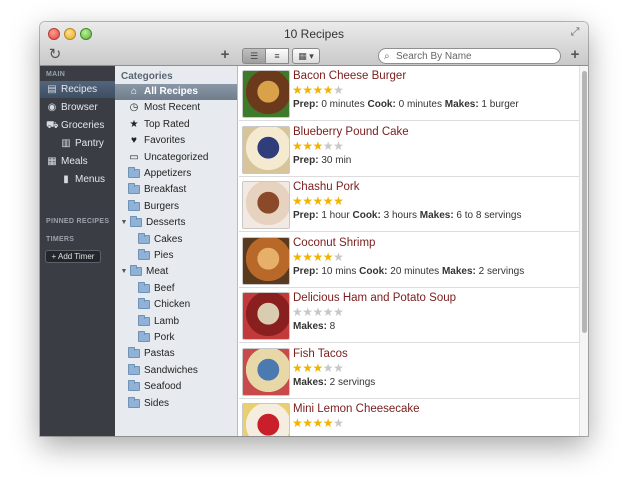 Image resolution: width=628 pixels, height=491 pixels. I want to click on recipe-row: Fish Tacos ★★★★★ Makes: 2 servings, so click(409, 371).